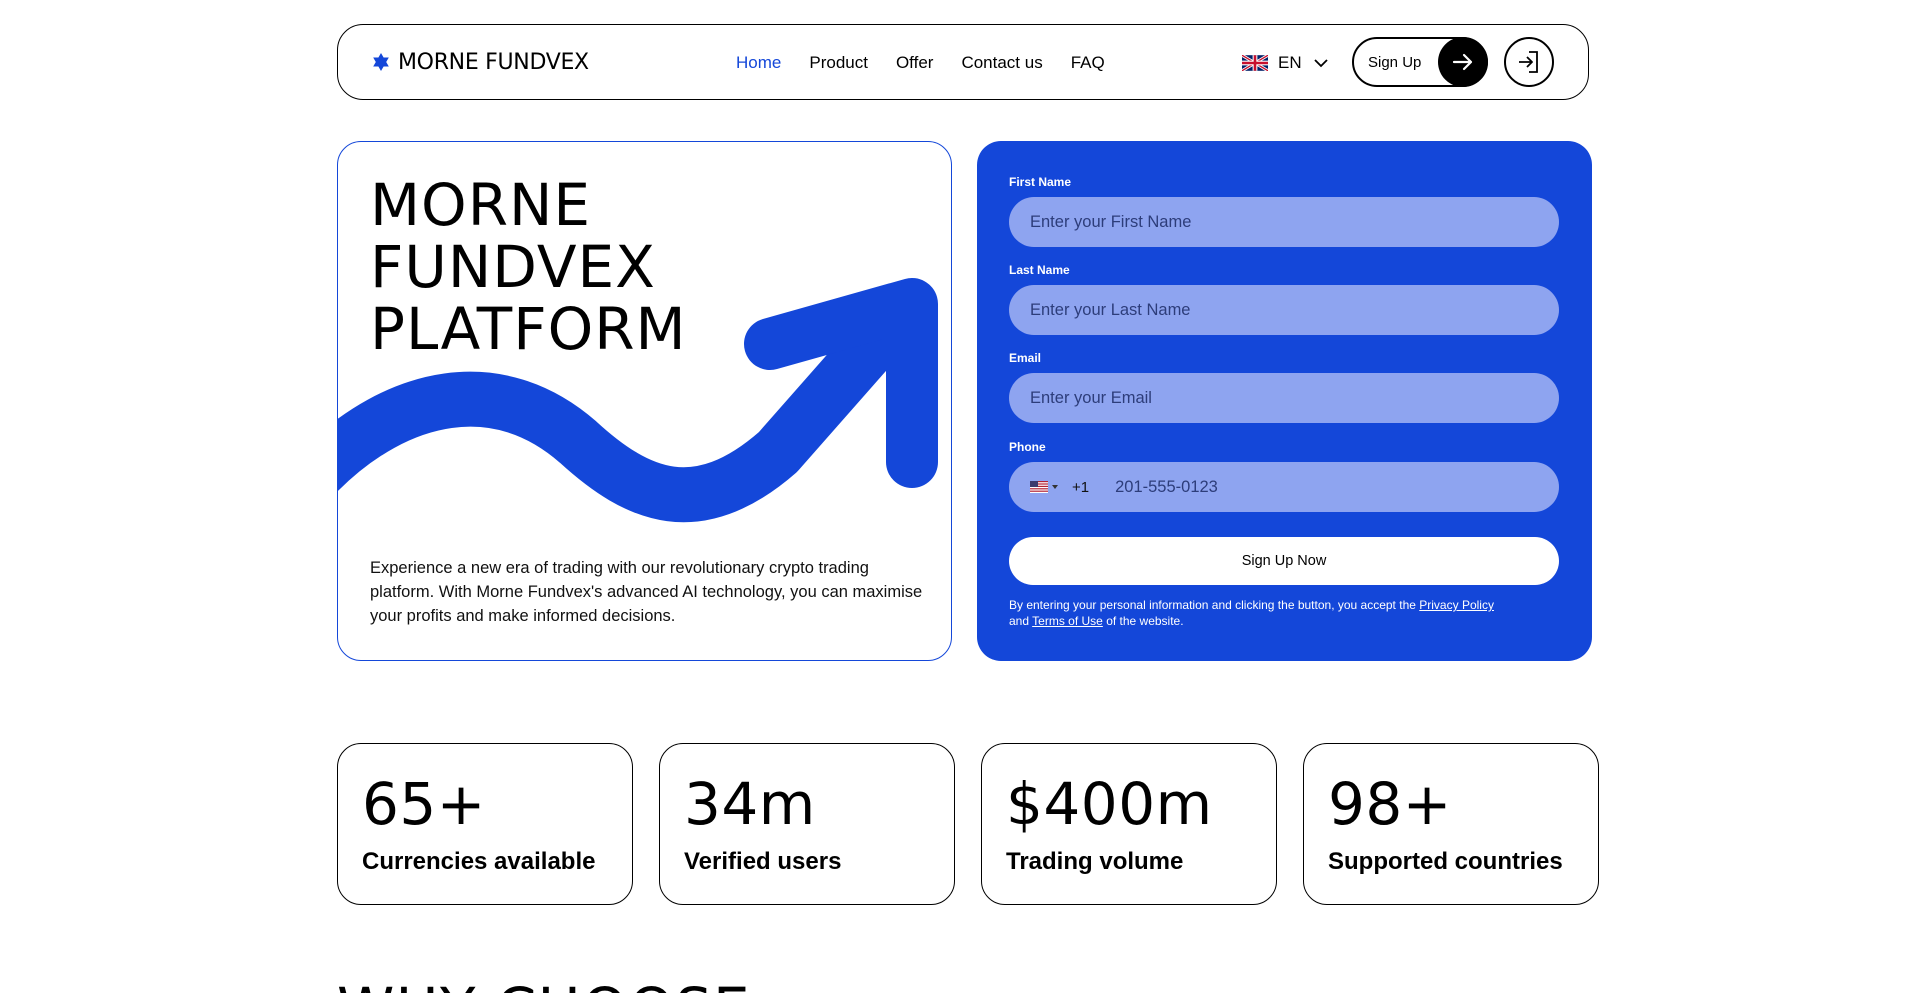 The width and height of the screenshot is (1920, 993). I want to click on section-title-peek: WHY CHOOSE, so click(544, 985).